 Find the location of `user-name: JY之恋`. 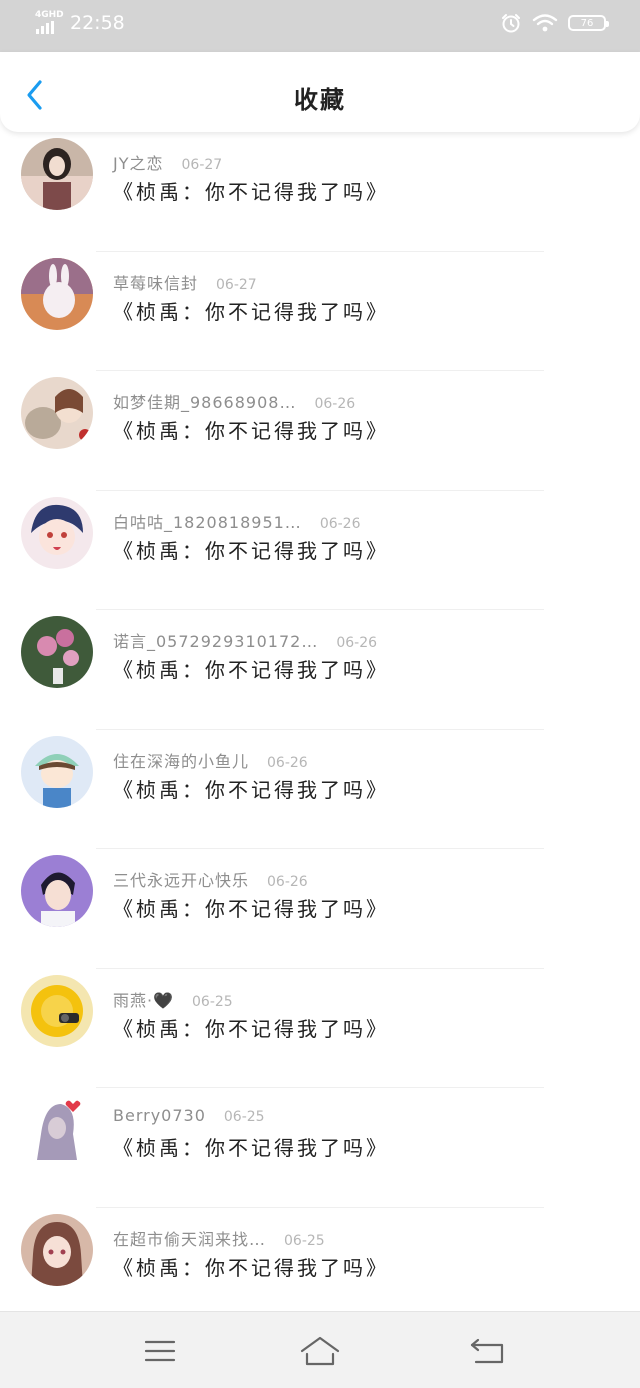

user-name: JY之恋 is located at coordinates (138, 163).